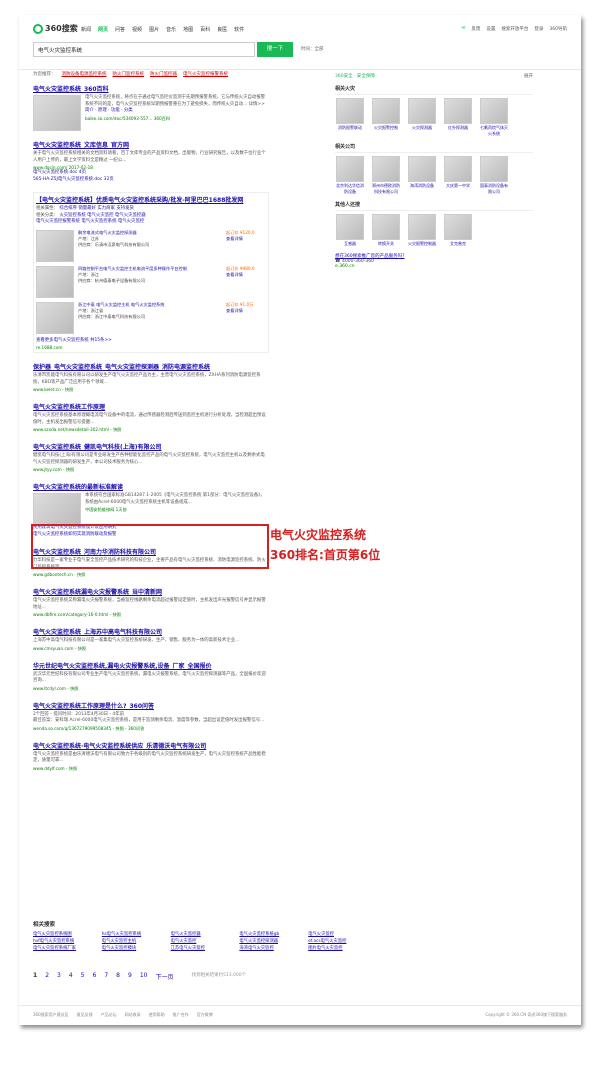 The height and width of the screenshot is (1071, 600). What do you see at coordinates (58, 221) in the screenshot?
I see `filter-option: 电气火灾监控报警系统` at bounding box center [58, 221].